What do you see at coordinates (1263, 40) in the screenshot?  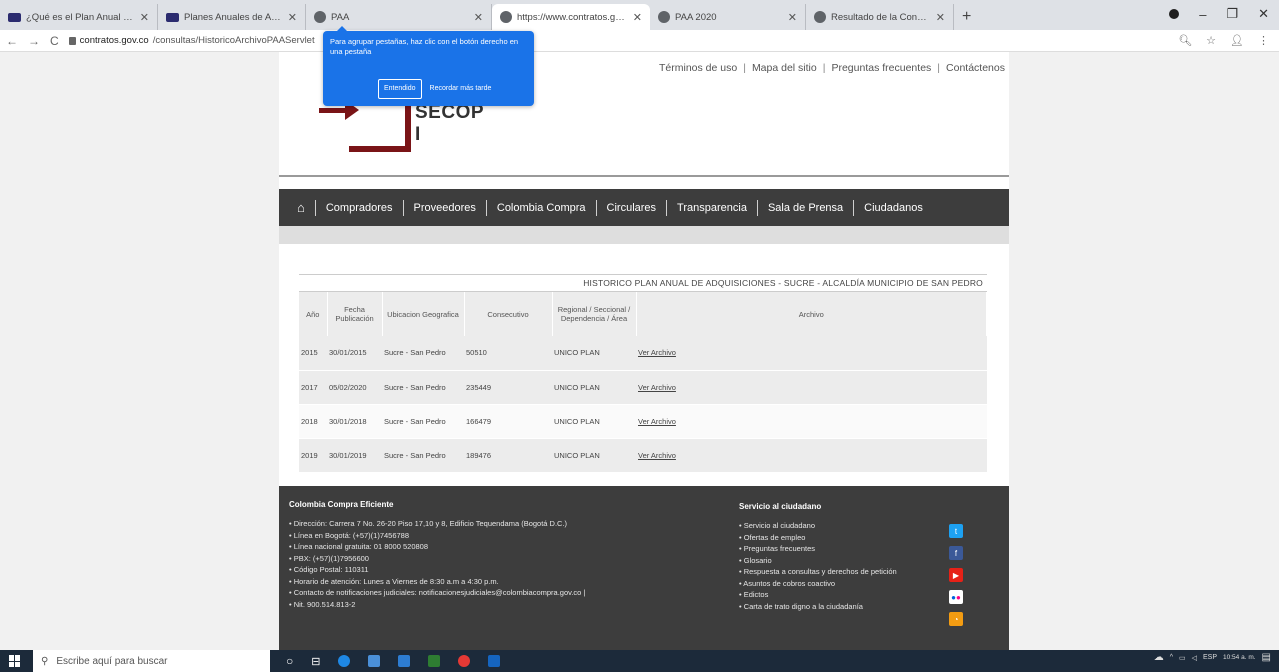 I see `menu-icon: ⋮` at bounding box center [1263, 40].